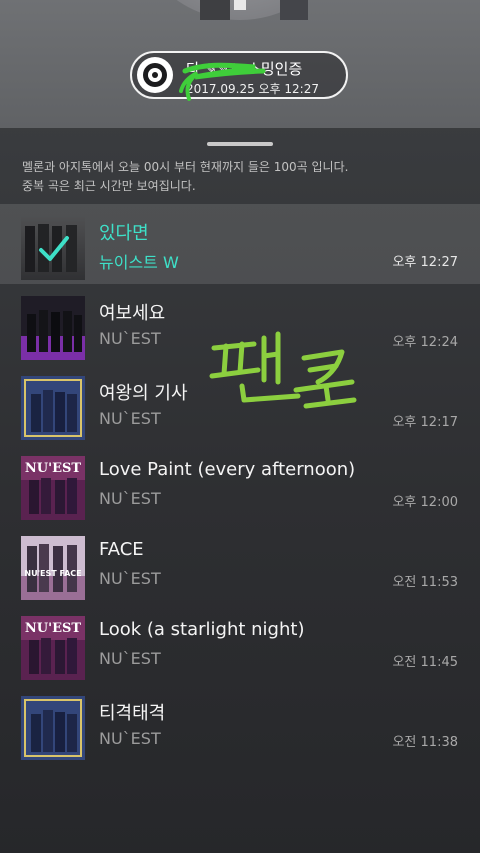 This screenshot has height=853, width=480. Describe the element at coordinates (425, 582) in the screenshot. I see `track-played-time: 오전 11:53` at that location.